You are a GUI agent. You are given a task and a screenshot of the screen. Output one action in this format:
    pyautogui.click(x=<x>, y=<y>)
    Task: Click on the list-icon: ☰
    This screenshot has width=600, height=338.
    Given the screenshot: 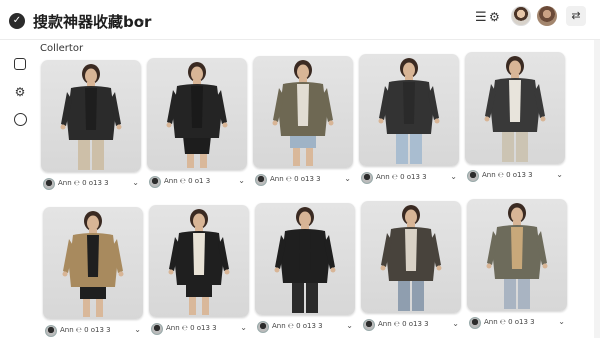 What is the action you would take?
    pyautogui.click(x=481, y=17)
    